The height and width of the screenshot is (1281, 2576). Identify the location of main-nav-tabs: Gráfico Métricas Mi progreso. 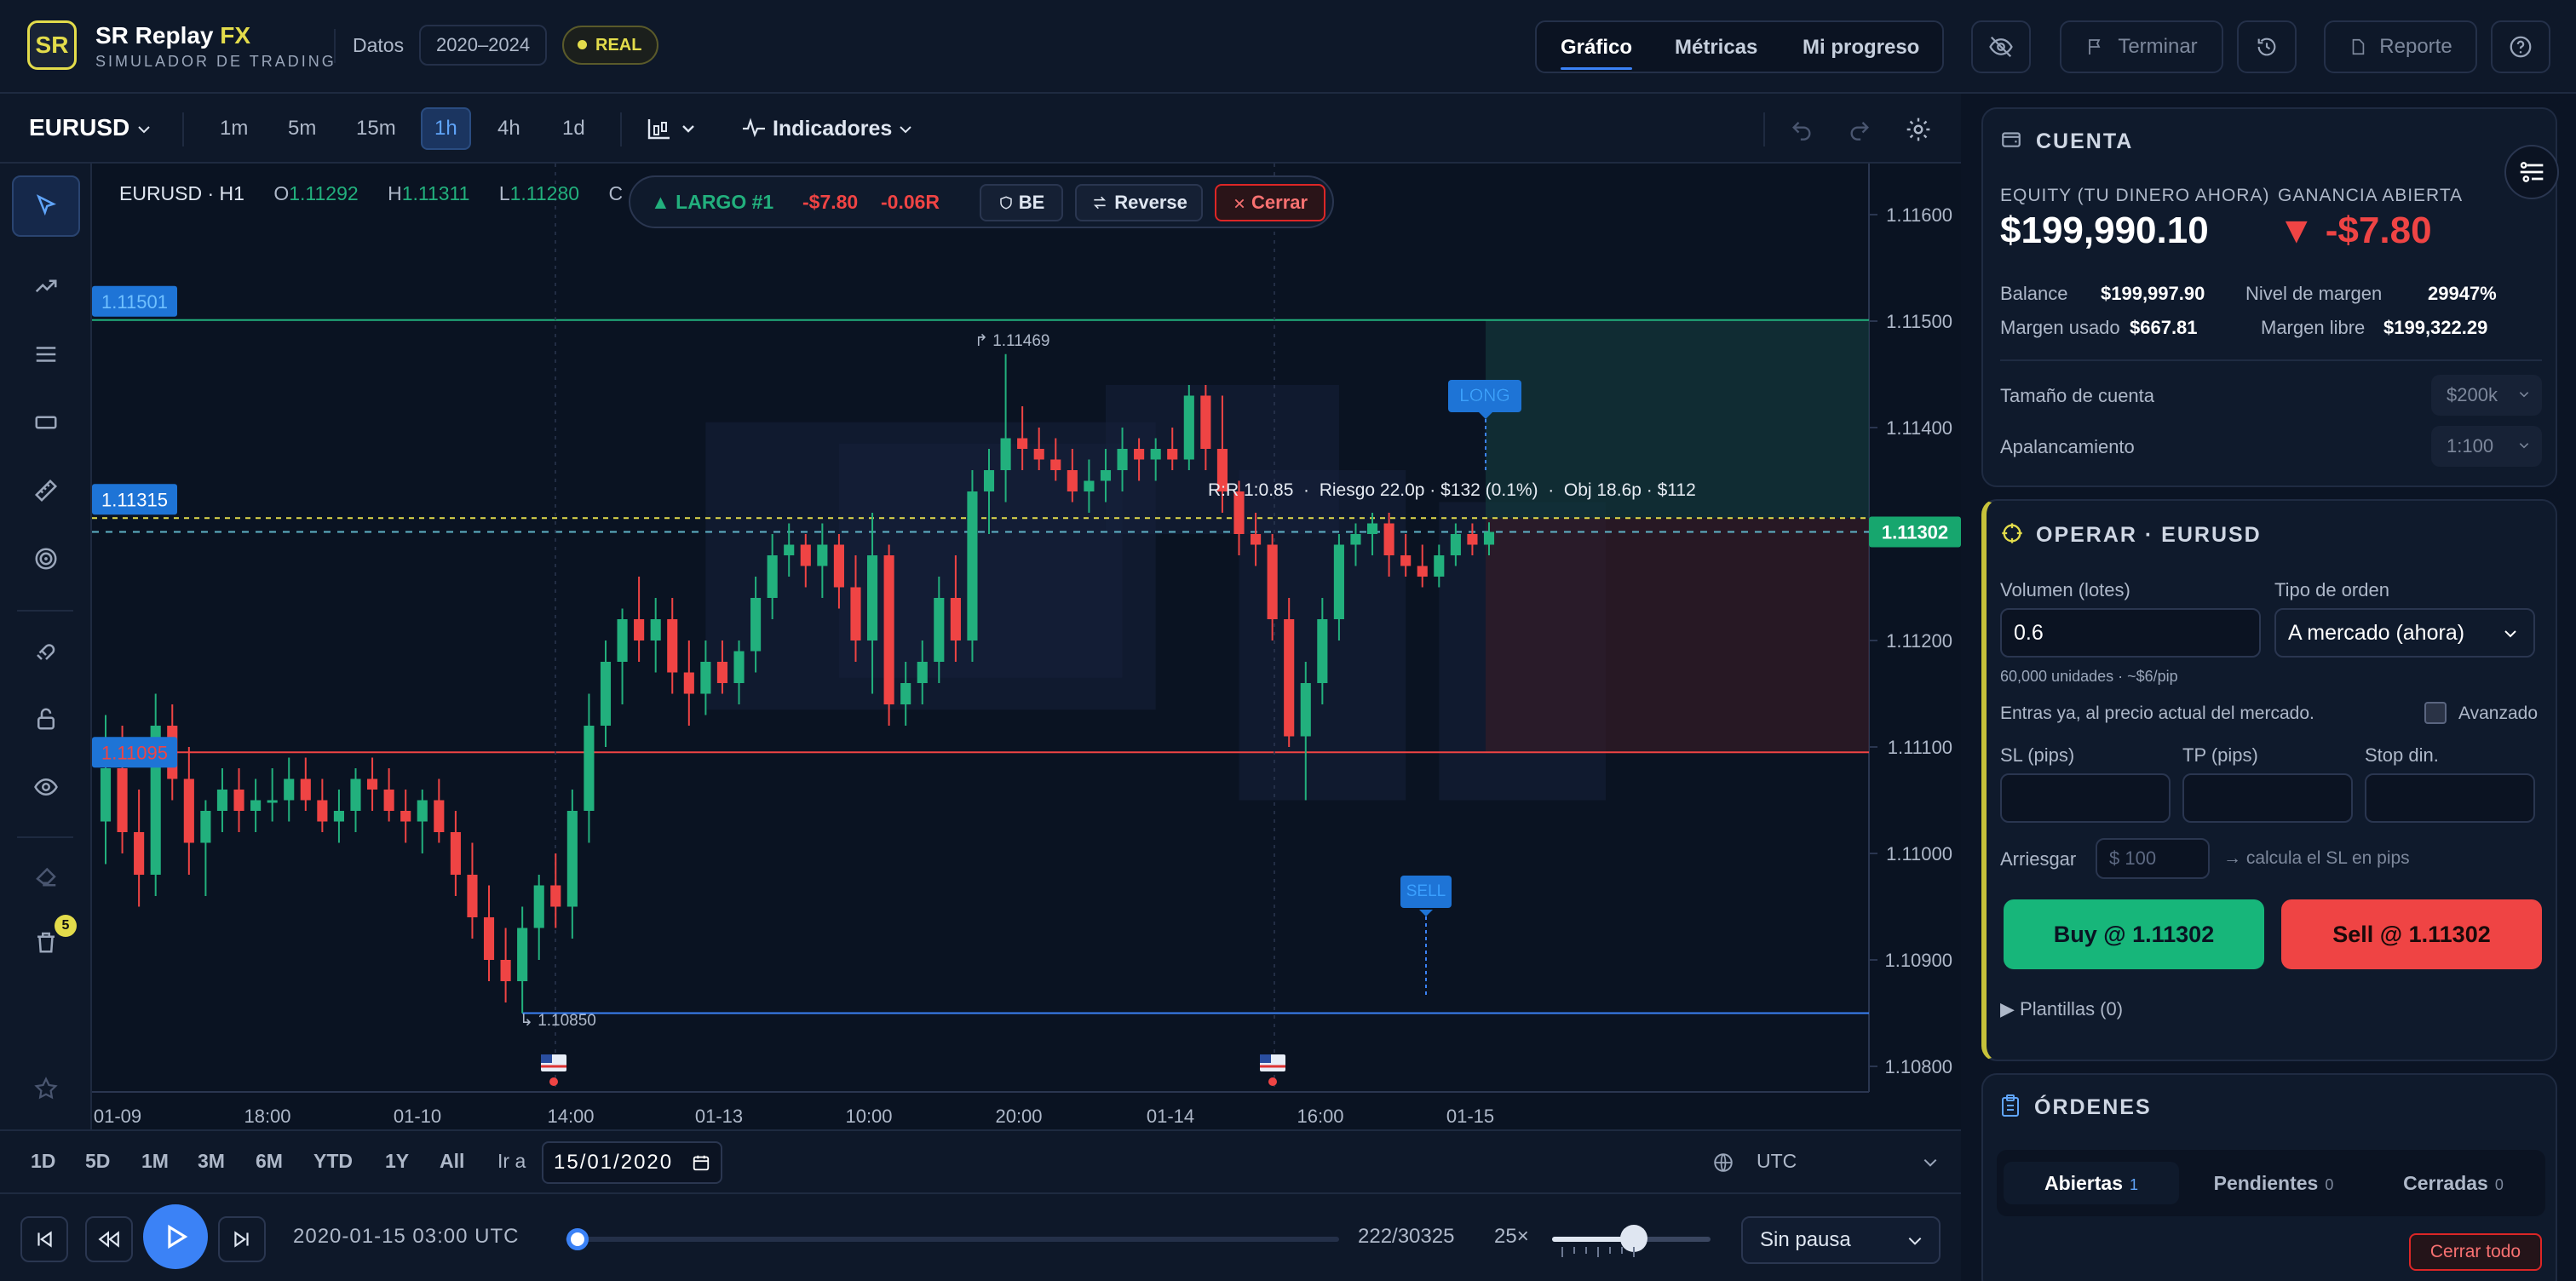
(1740, 46).